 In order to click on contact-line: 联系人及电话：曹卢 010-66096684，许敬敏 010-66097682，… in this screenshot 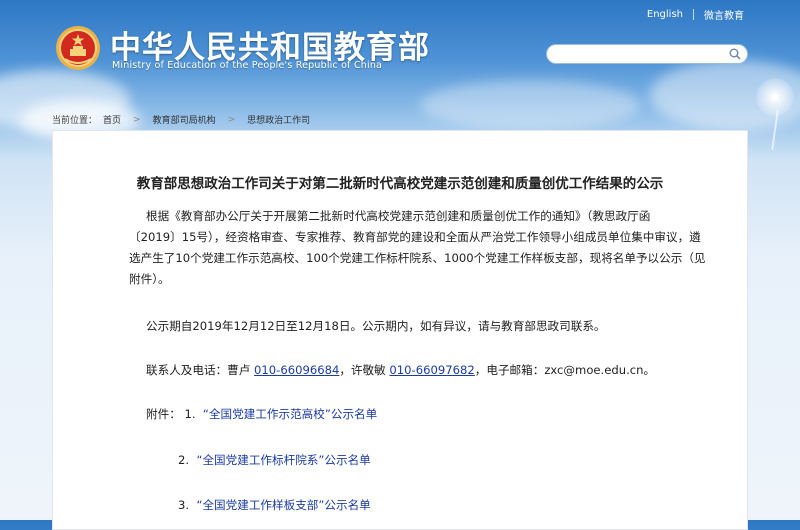, I will do `click(428, 370)`.